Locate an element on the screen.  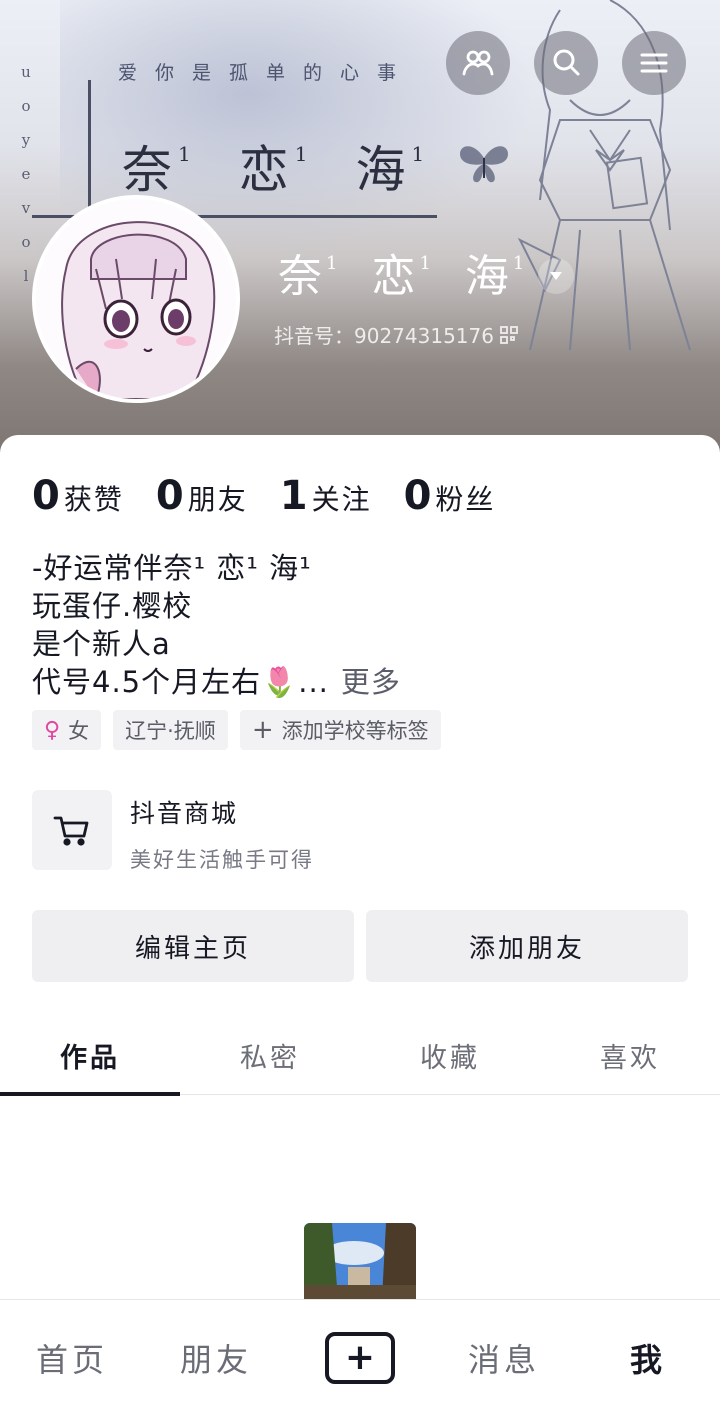
shop-icon-box is located at coordinates (72, 830).